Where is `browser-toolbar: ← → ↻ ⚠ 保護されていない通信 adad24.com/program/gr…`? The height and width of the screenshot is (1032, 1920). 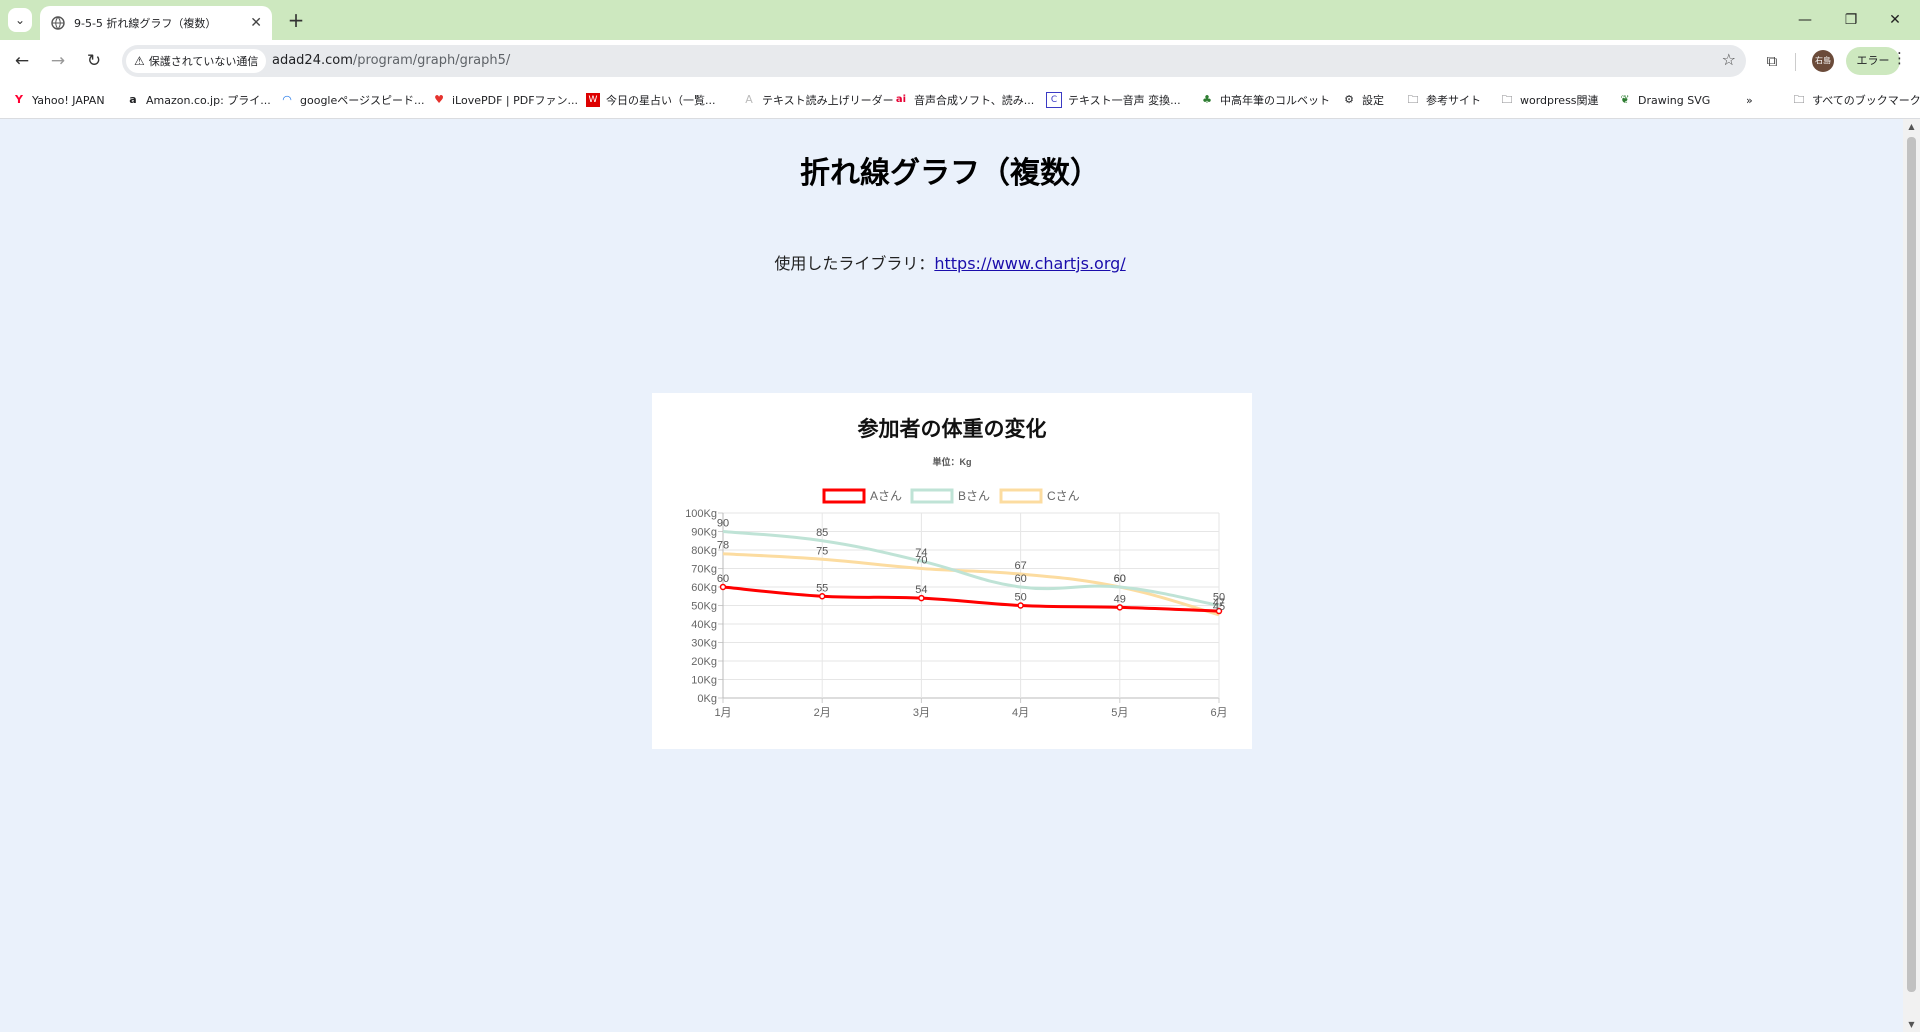 browser-toolbar: ← → ↻ ⚠ 保護されていない通信 adad24.com/program/gr… is located at coordinates (960, 61).